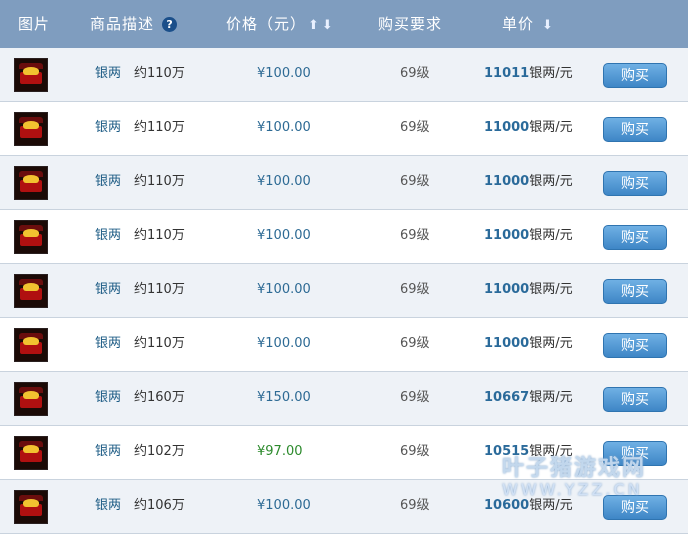 The image size is (688, 535). I want to click on table-header: 图片 商品描述? 价格（元） ⬆ ⬇ 购买要求 单价 ⬇, so click(344, 24).